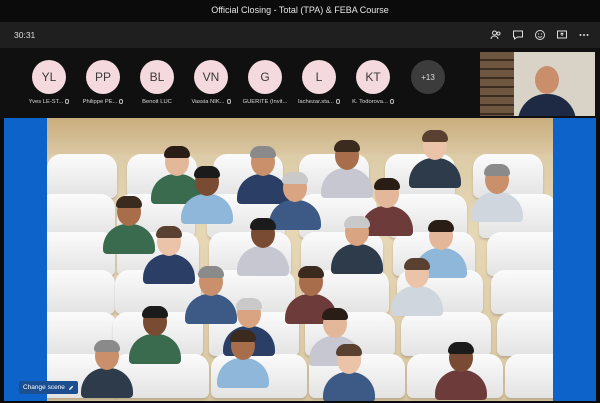 This screenshot has width=600, height=403. Describe the element at coordinates (518, 35) in the screenshot. I see `chat-icon` at that location.